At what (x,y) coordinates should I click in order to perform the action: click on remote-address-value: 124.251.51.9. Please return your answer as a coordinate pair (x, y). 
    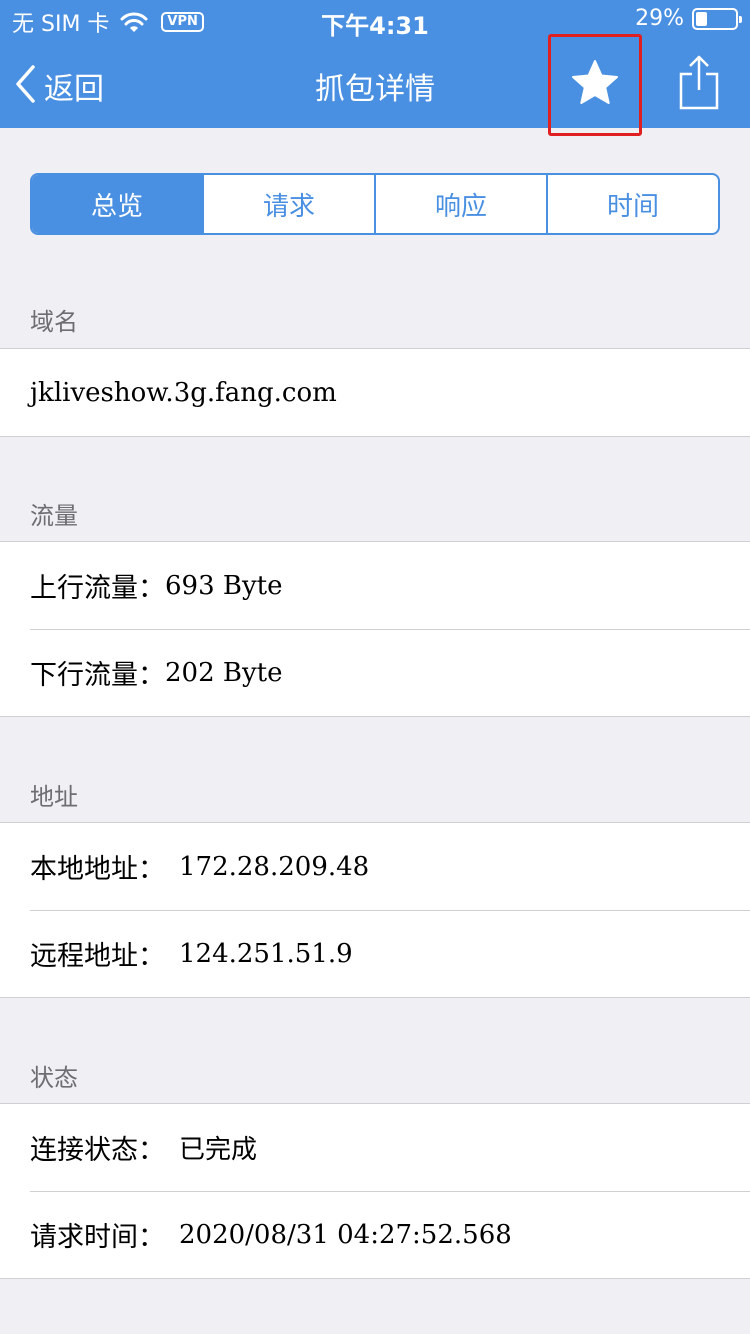
    Looking at the image, I should click on (266, 953).